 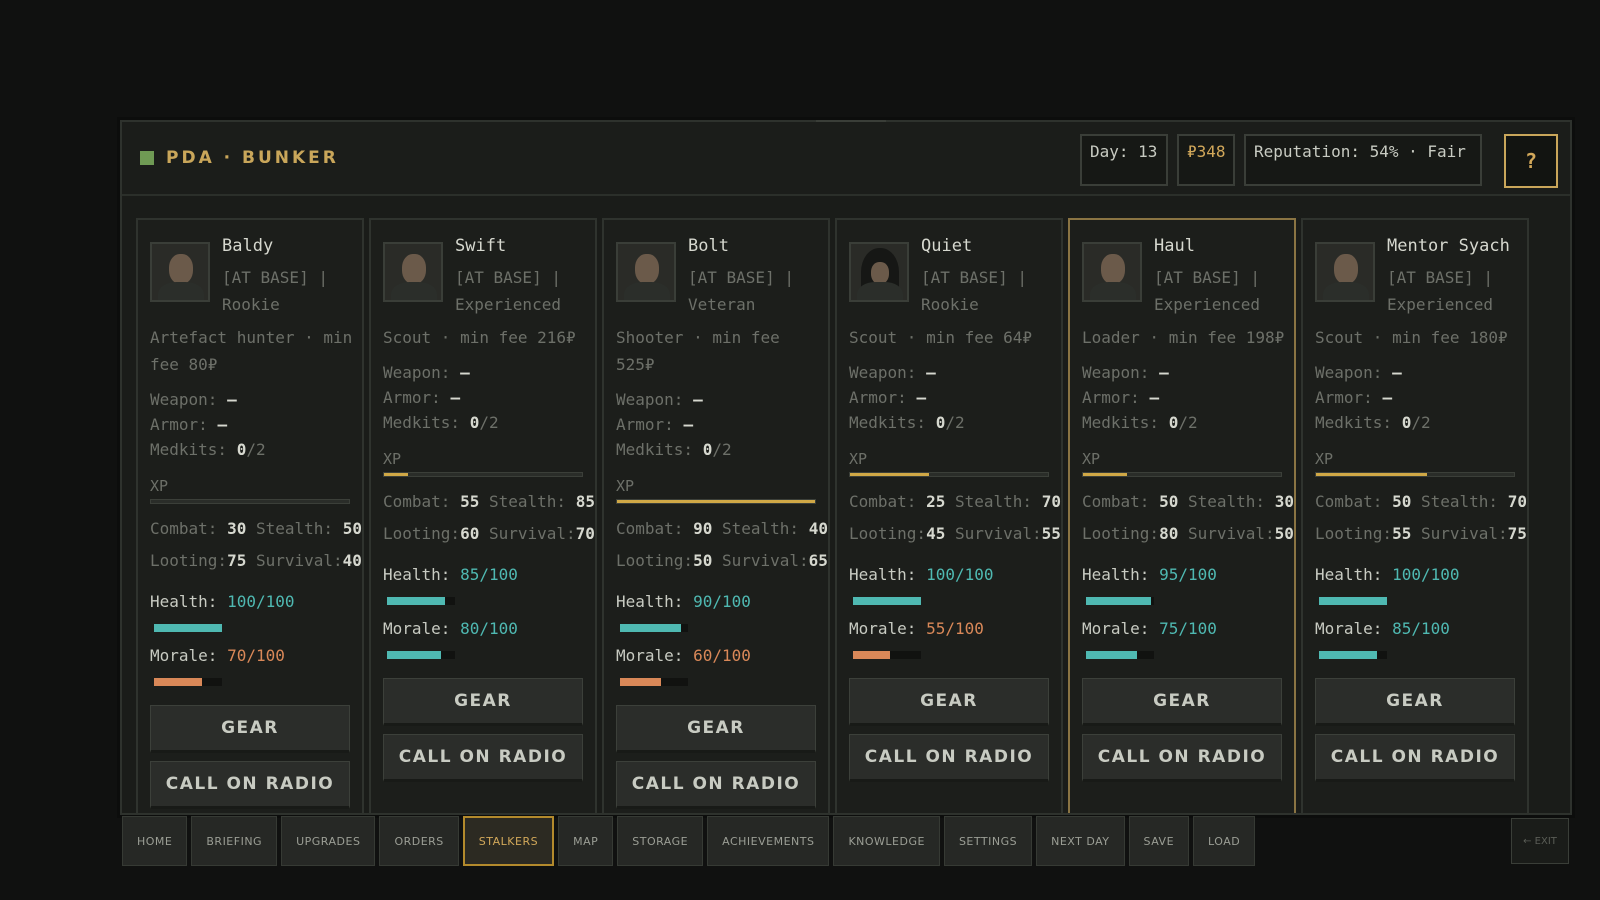 I want to click on survival-value: 75, so click(x=1517, y=533).